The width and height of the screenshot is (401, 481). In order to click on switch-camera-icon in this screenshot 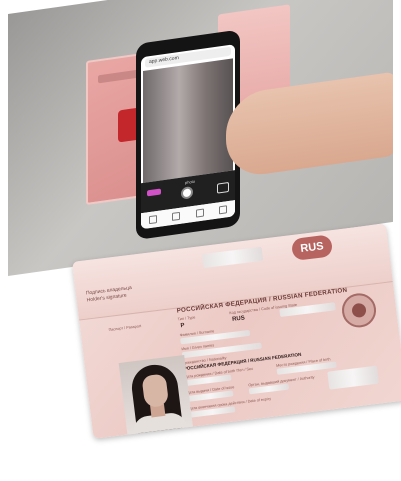, I will do `click(223, 187)`.